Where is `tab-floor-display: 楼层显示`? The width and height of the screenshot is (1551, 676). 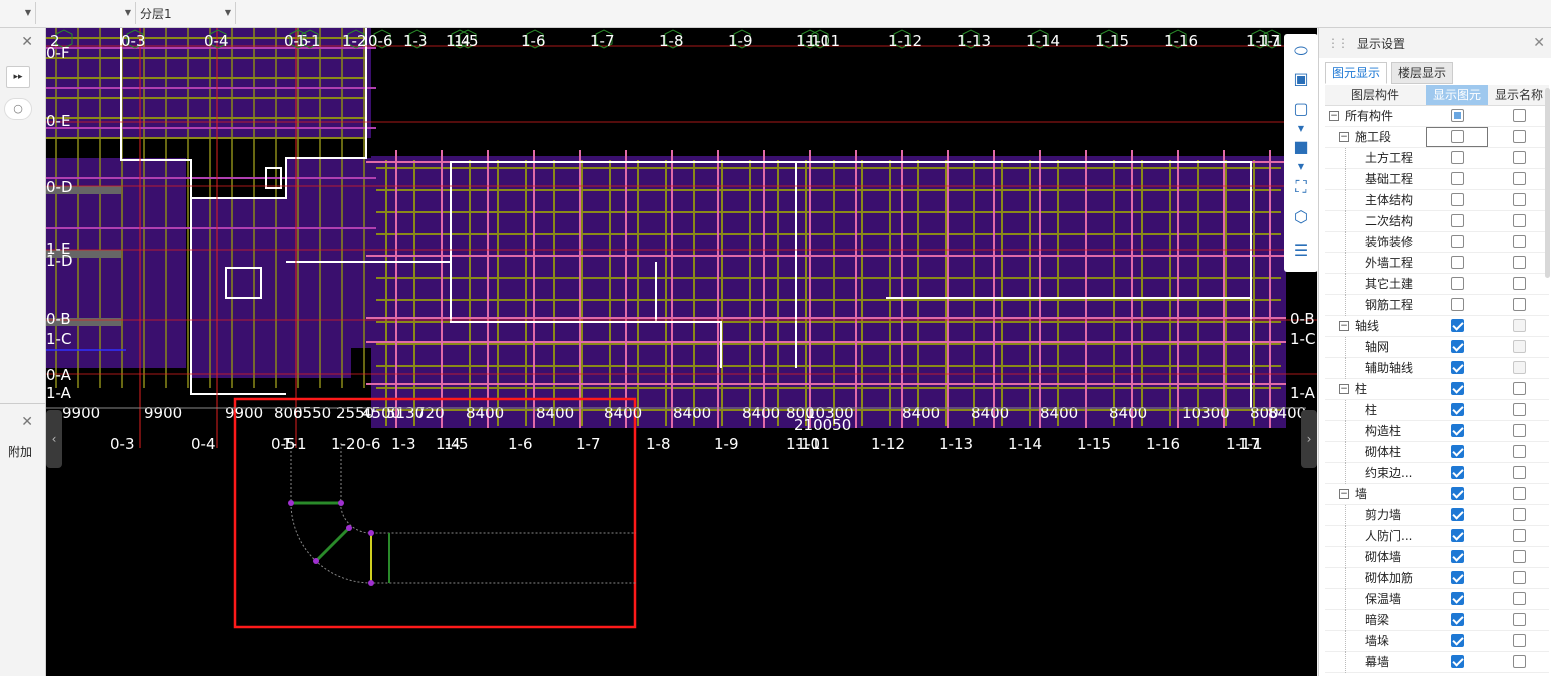
tab-floor-display: 楼层显示 is located at coordinates (1422, 73).